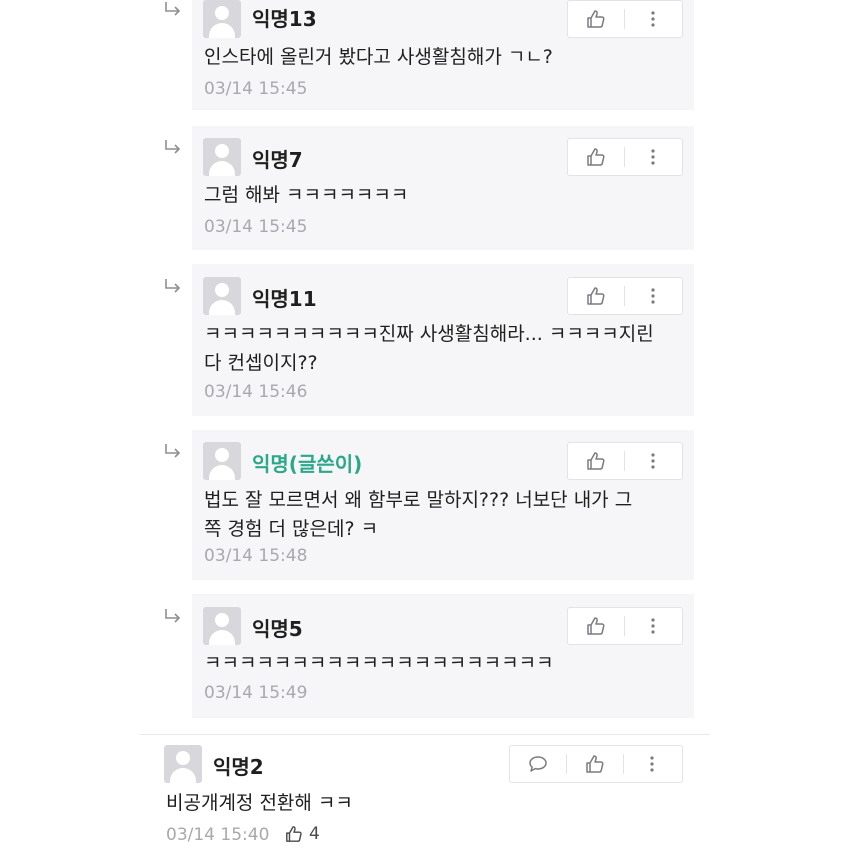 This screenshot has height=848, width=850. I want to click on divider, so click(425, 734).